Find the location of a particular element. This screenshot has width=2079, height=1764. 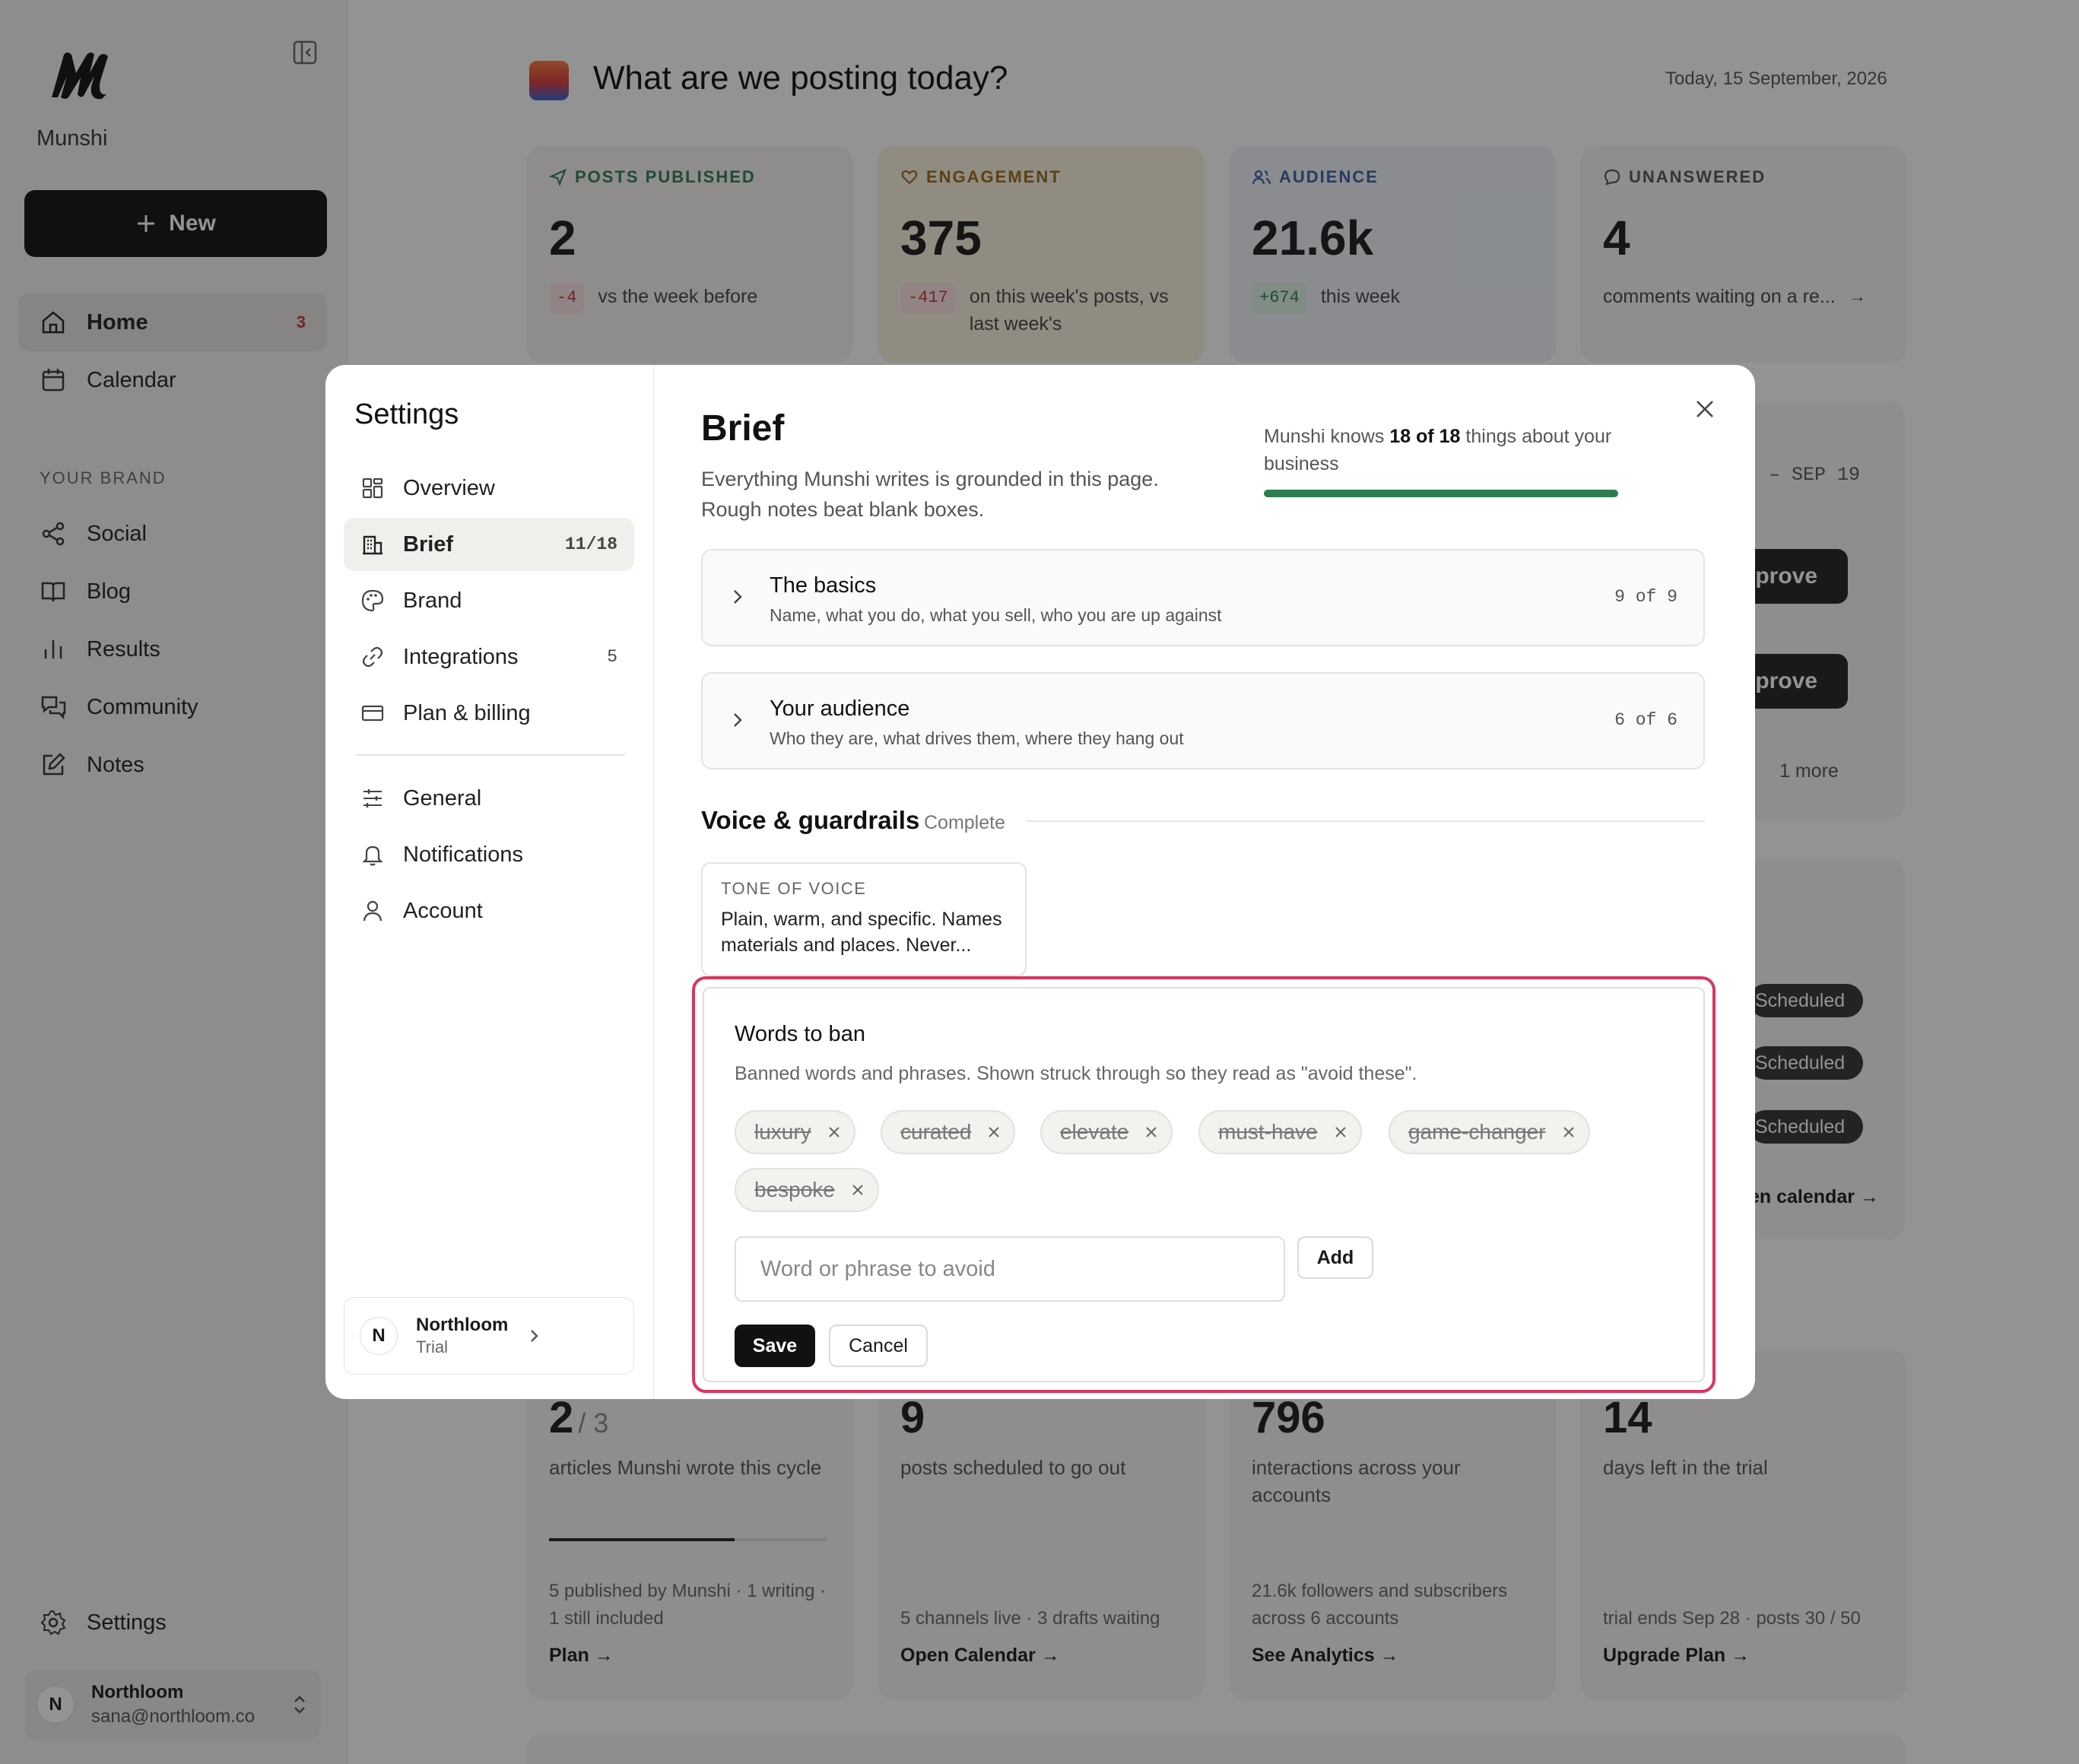

palette-icon is located at coordinates (372, 600).